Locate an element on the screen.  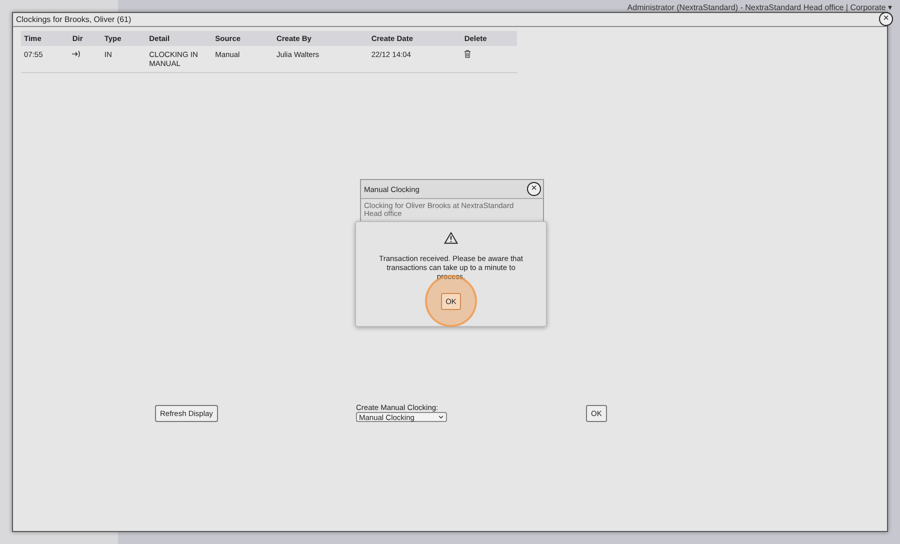
warning-icon is located at coordinates (451, 238).